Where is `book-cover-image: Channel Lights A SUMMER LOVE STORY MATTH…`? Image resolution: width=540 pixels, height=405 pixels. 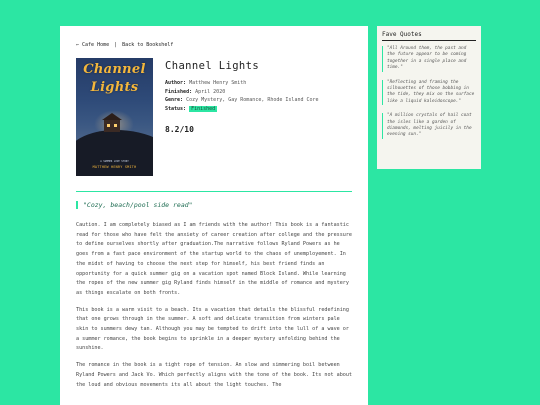
book-cover-image: Channel Lights A SUMMER LOVE STORY MATTH… is located at coordinates (114, 117).